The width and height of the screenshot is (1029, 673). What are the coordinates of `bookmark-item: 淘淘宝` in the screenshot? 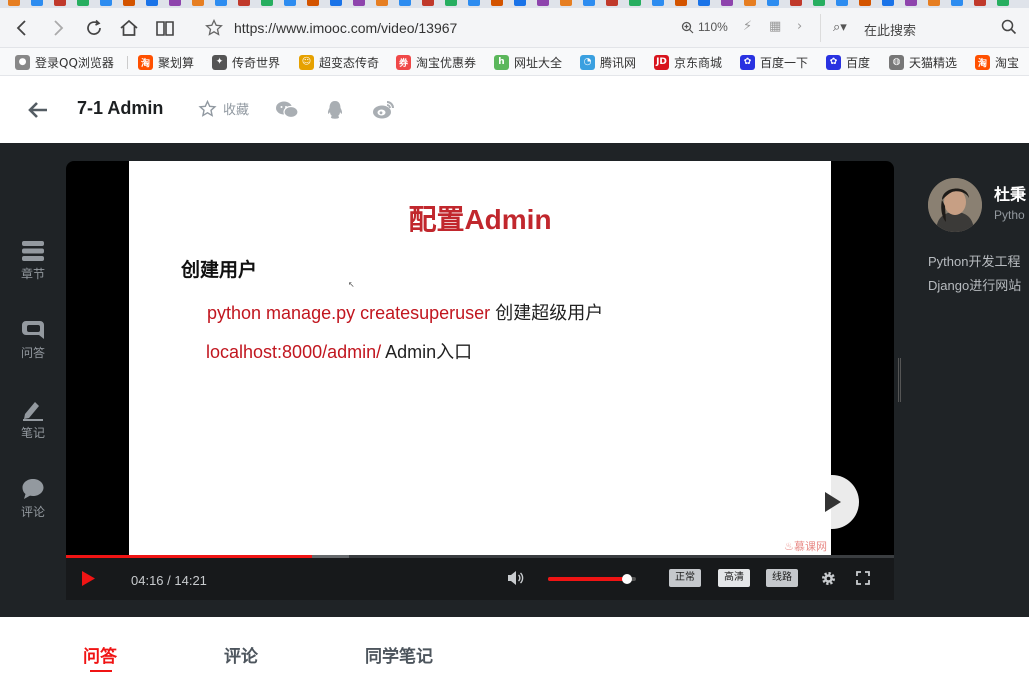 It's located at (997, 62).